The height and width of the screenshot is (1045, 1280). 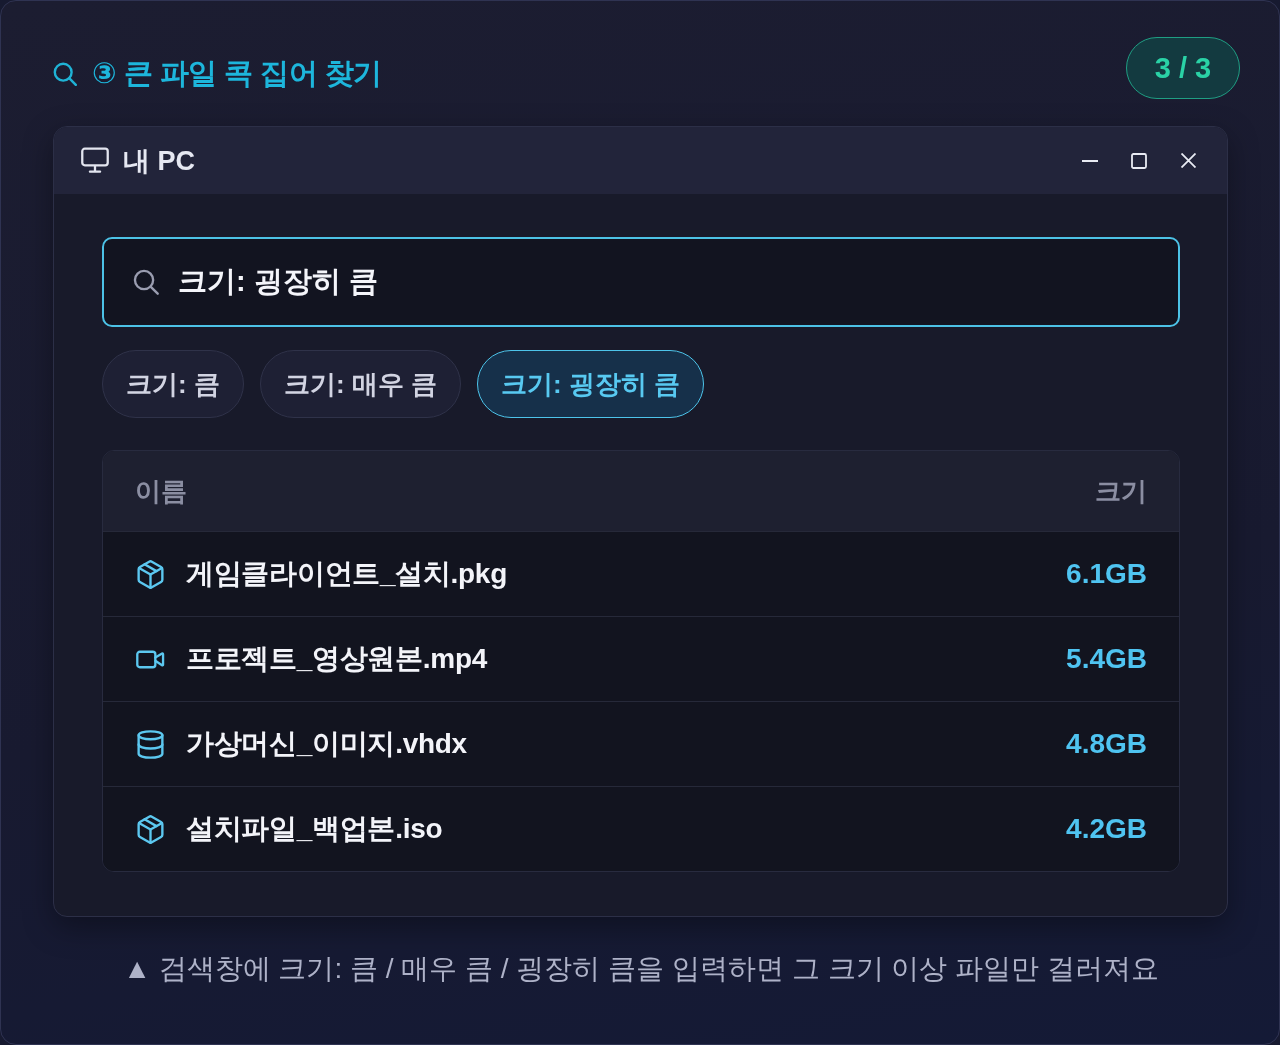 What do you see at coordinates (314, 829) in the screenshot?
I see `file-name: 설치파일_백업본.iso` at bounding box center [314, 829].